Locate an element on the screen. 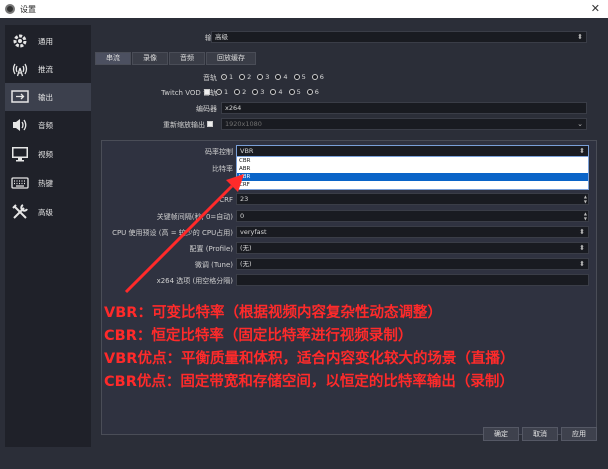  annotation-vbr: VBR：可变比特率（根据视频内容复杂性动态调整） is located at coordinates (273, 313).